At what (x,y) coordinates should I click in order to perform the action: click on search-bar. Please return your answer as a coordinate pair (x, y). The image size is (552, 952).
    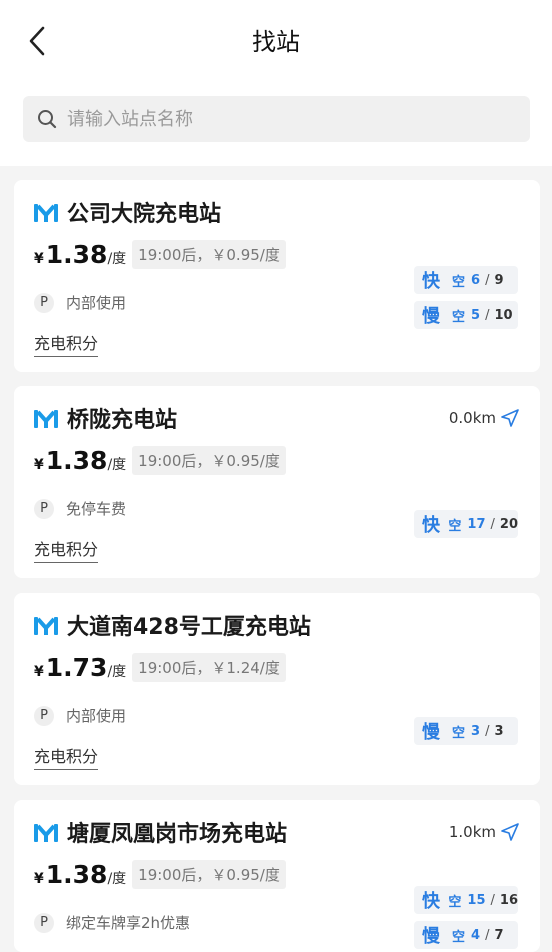
    Looking at the image, I should click on (276, 119).